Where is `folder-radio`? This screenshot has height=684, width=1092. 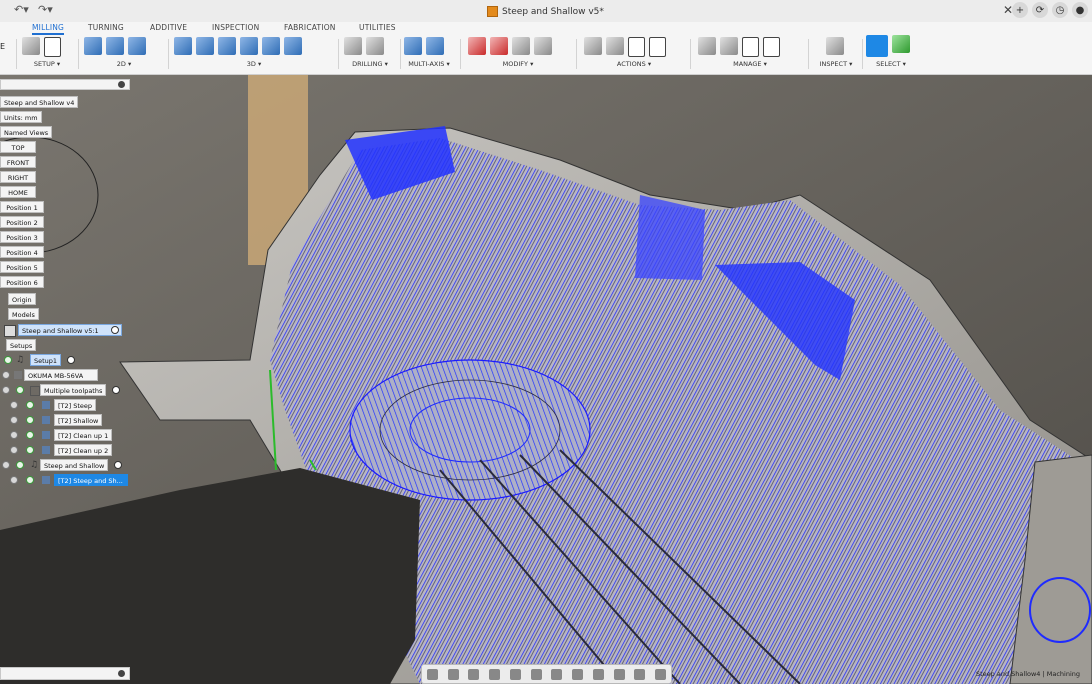 folder-radio is located at coordinates (116, 390).